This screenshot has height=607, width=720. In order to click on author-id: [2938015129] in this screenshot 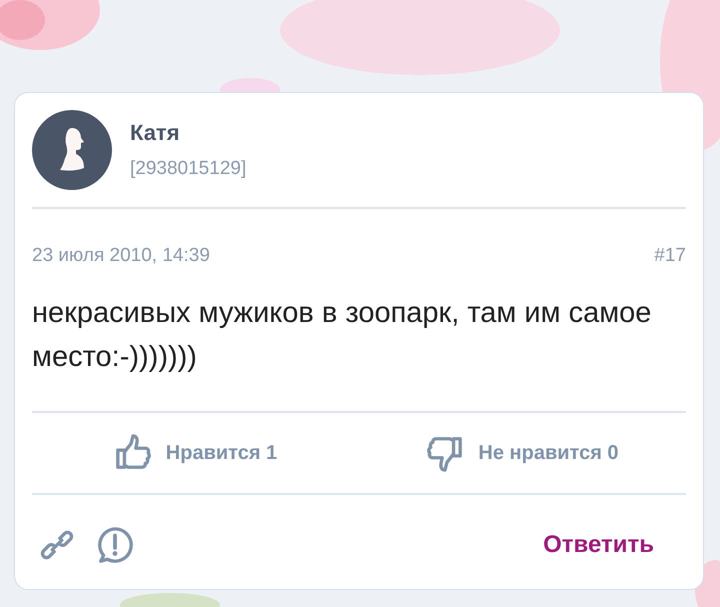, I will do `click(188, 169)`.